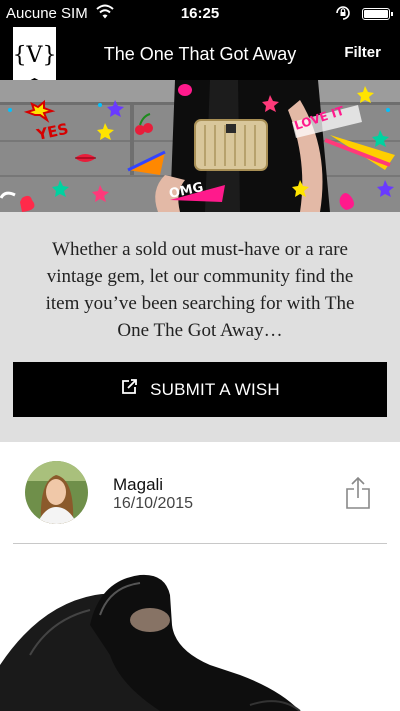 This screenshot has width=400, height=711. What do you see at coordinates (377, 14) in the screenshot?
I see `battery-icon` at bounding box center [377, 14].